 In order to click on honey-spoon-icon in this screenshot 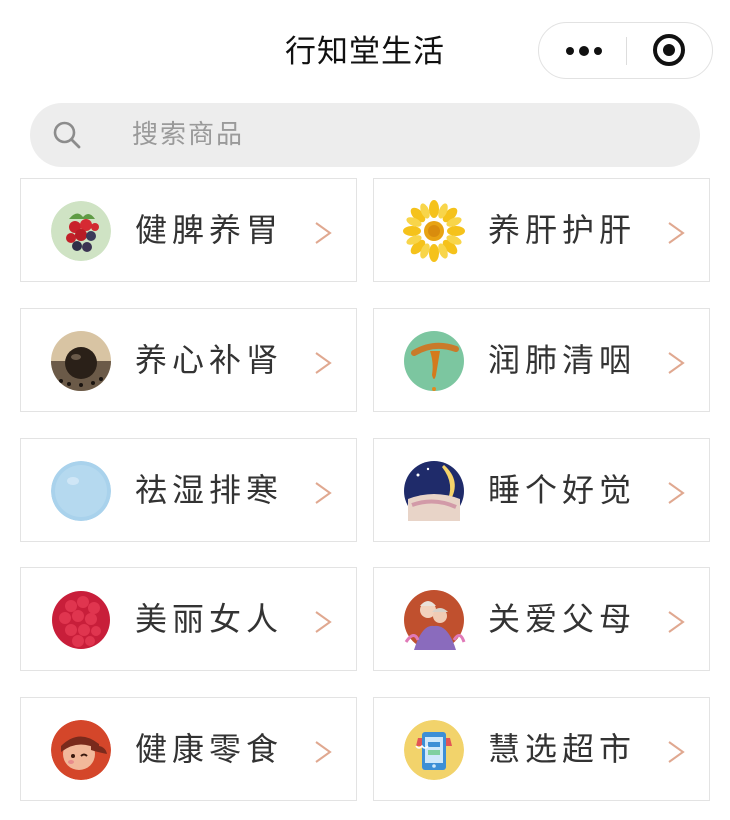, I will do `click(434, 361)`.